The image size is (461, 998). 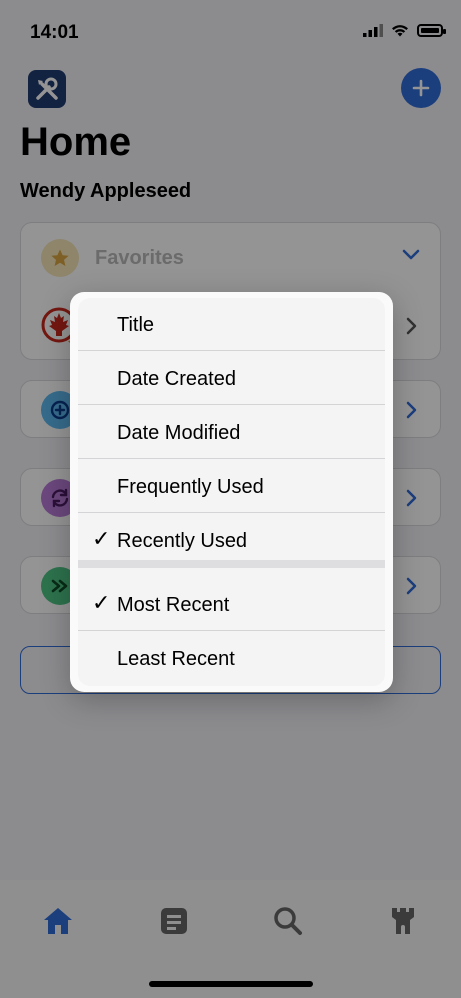 What do you see at coordinates (176, 379) in the screenshot?
I see `menu-item-label: Date Created` at bounding box center [176, 379].